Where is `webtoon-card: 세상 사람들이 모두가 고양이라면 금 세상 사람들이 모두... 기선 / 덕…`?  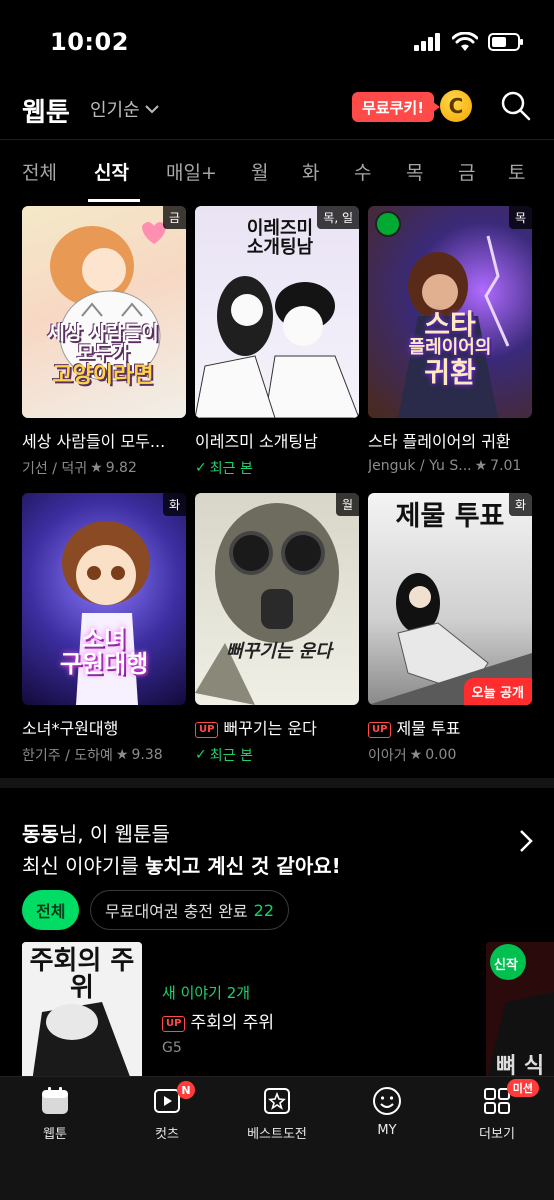 webtoon-card: 세상 사람들이 모두가 고양이라면 금 세상 사람들이 모두... 기선 / 덕… is located at coordinates (104, 342).